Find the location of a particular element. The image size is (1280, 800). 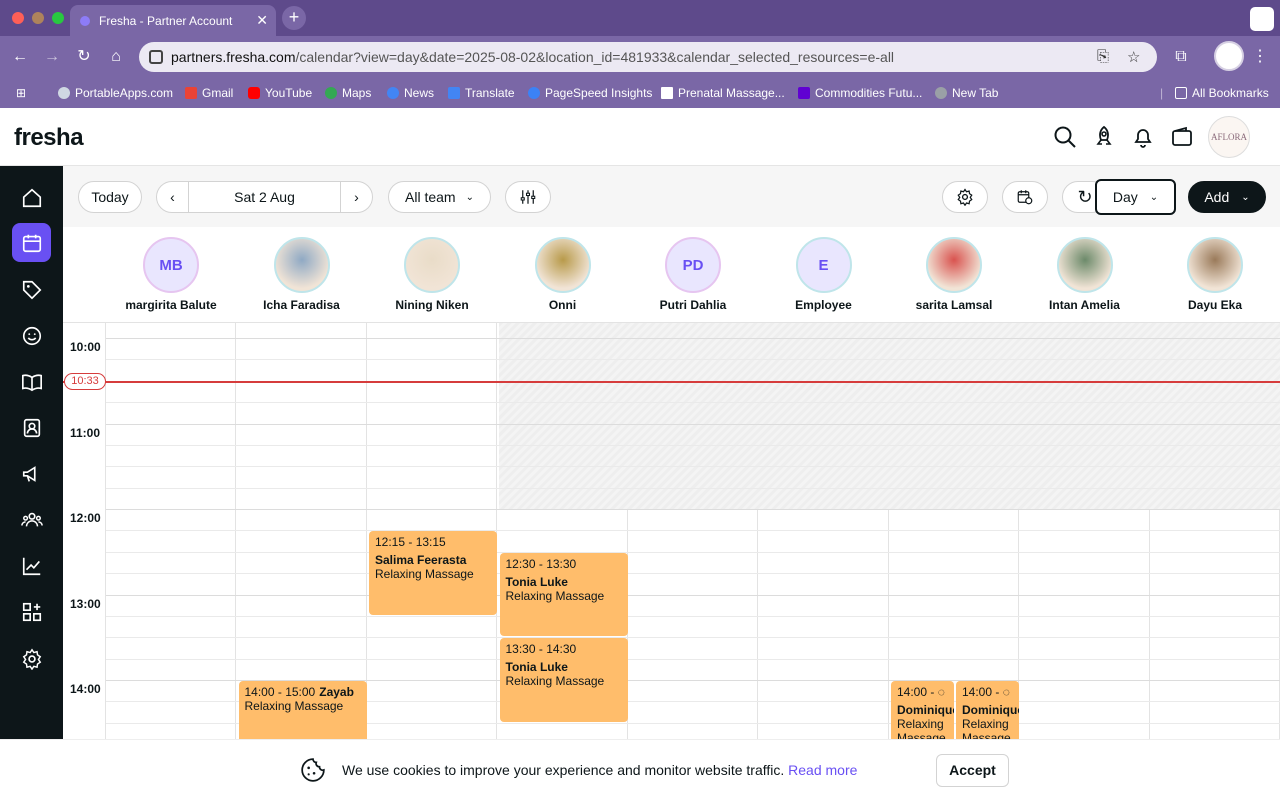

staff-column-header: Intan Amelia is located at coordinates (1085, 274).